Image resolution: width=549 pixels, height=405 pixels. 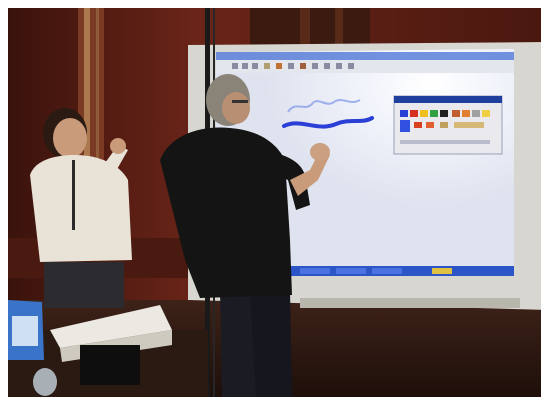 What do you see at coordinates (25, 331) in the screenshot?
I see `laptop-screen-content` at bounding box center [25, 331].